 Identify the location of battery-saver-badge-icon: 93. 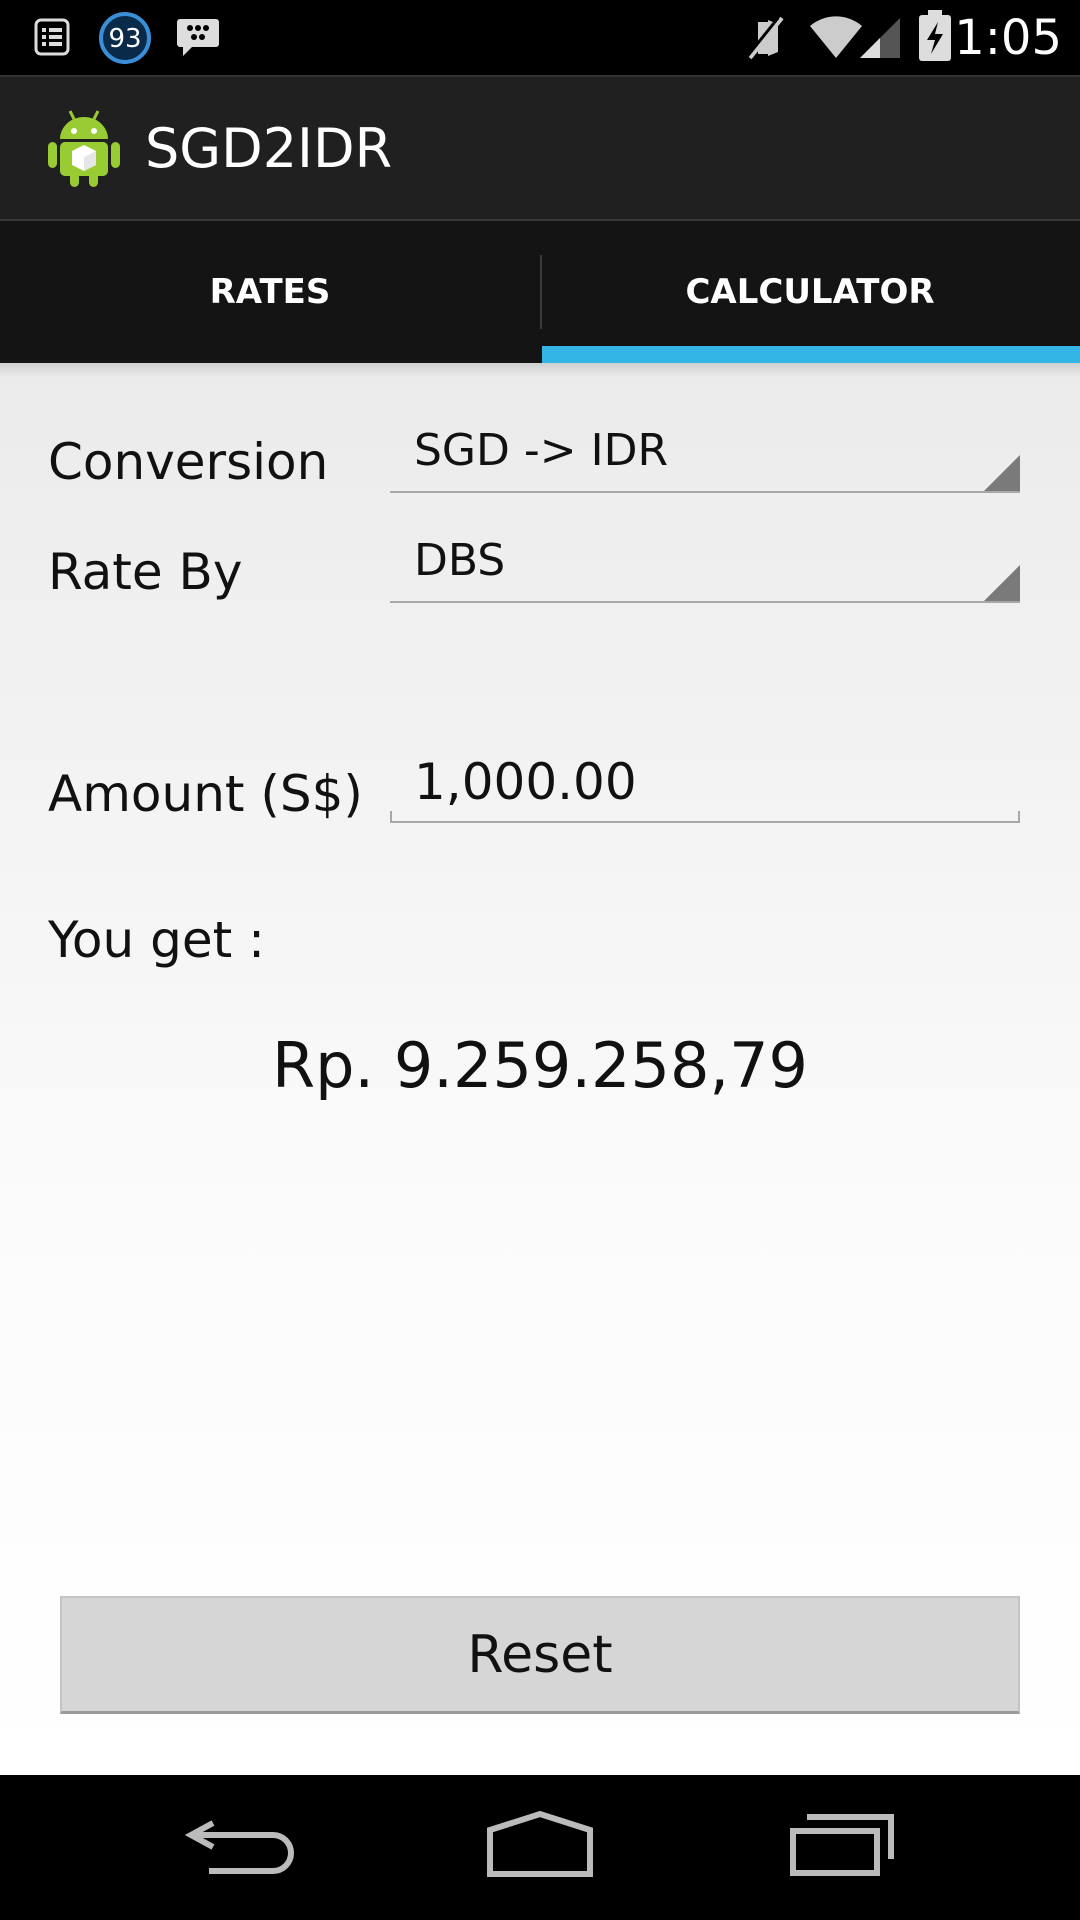
(125, 38).